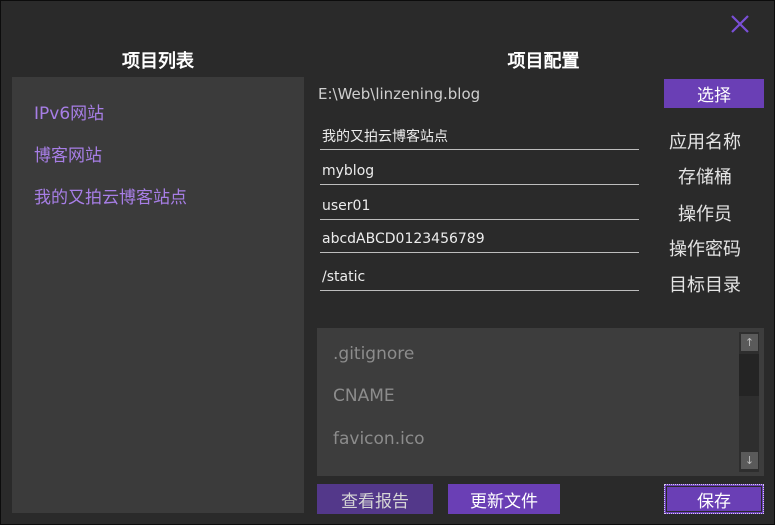 The height and width of the screenshot is (525, 775). What do you see at coordinates (379, 439) in the screenshot?
I see `file-item: favicon.ico` at bounding box center [379, 439].